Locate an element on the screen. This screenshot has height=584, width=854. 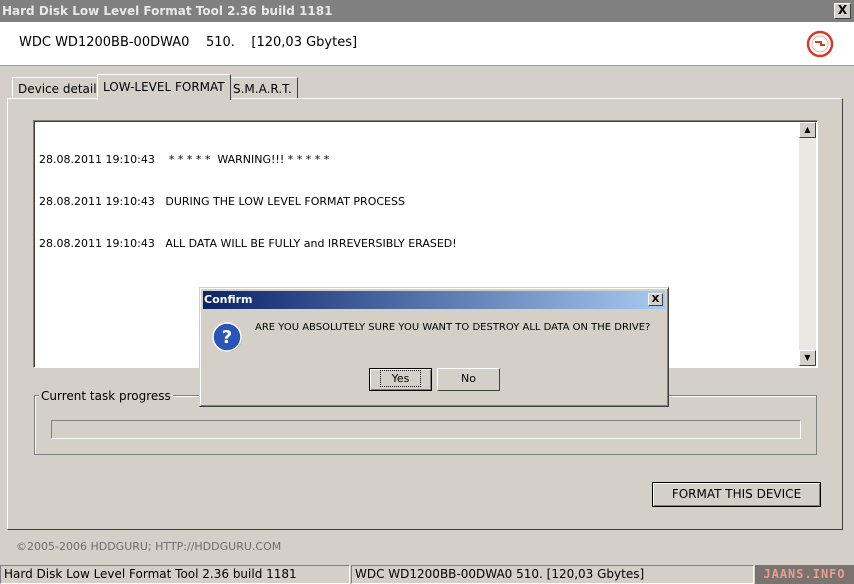
status-device: WDC WD1200BB-00DWA0 510. [120,03 Gbytes] is located at coordinates (552, 574).